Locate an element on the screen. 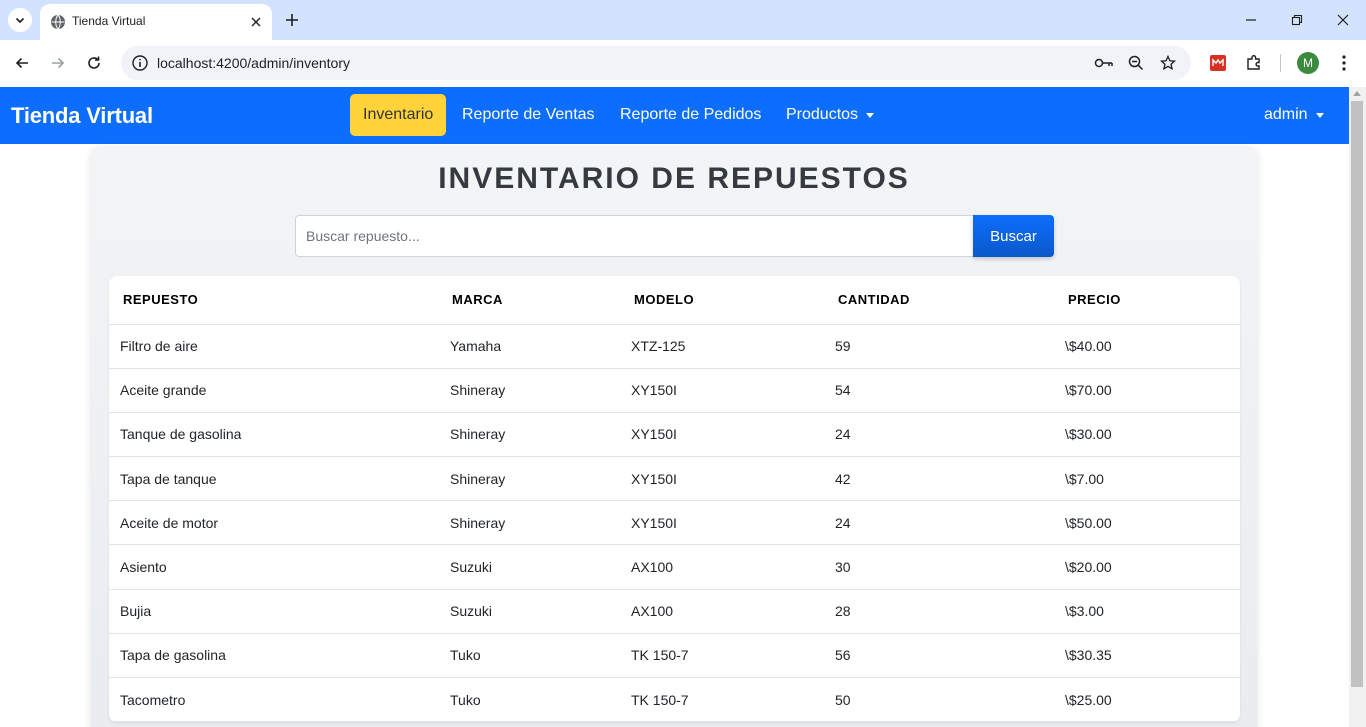 The image size is (1366, 727). cell-repuesto: Asiento is located at coordinates (274, 567).